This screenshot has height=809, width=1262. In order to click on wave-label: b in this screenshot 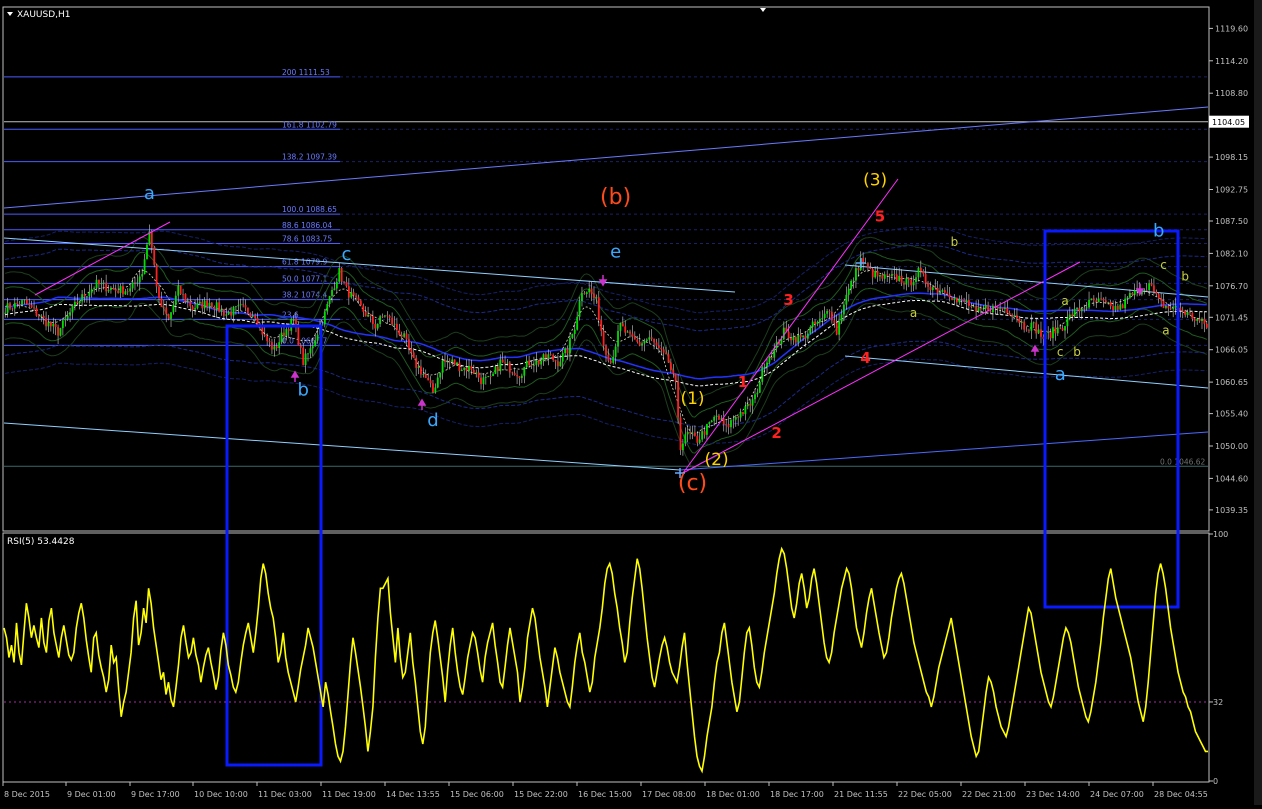, I will do `click(1077, 352)`.